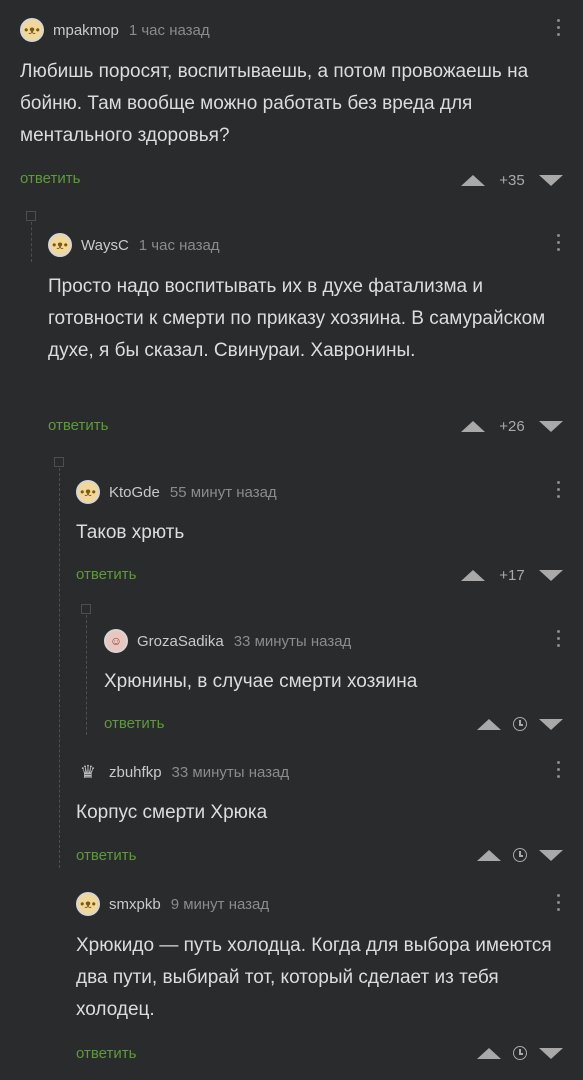  What do you see at coordinates (88, 772) in the screenshot?
I see `emblem-avatar-icon: ♛` at bounding box center [88, 772].